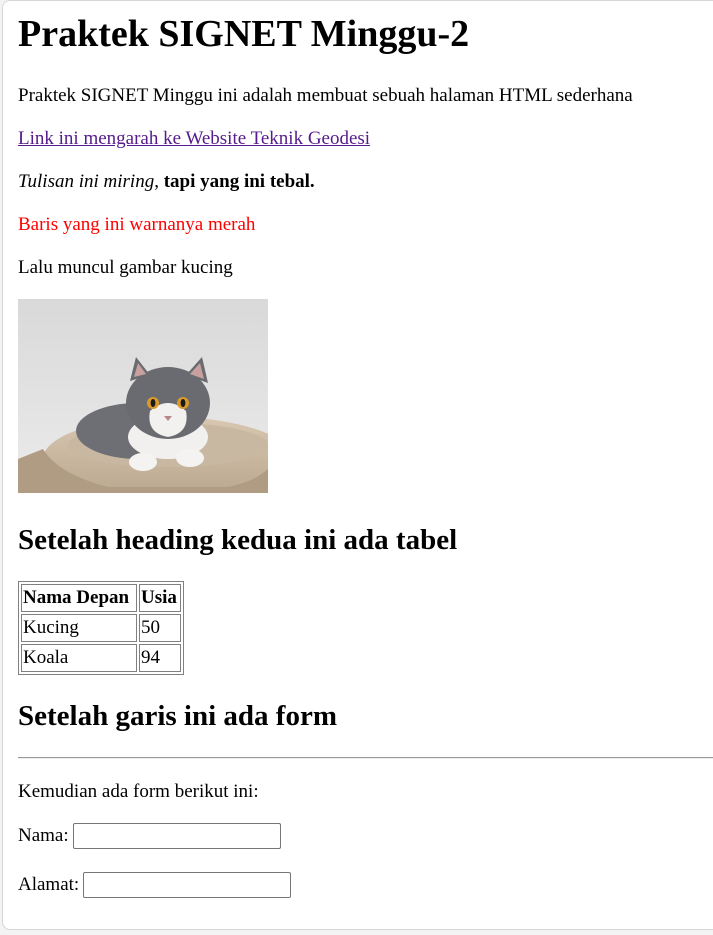 This screenshot has width=713, height=935. I want to click on column-header: Nama Depan, so click(79, 598).